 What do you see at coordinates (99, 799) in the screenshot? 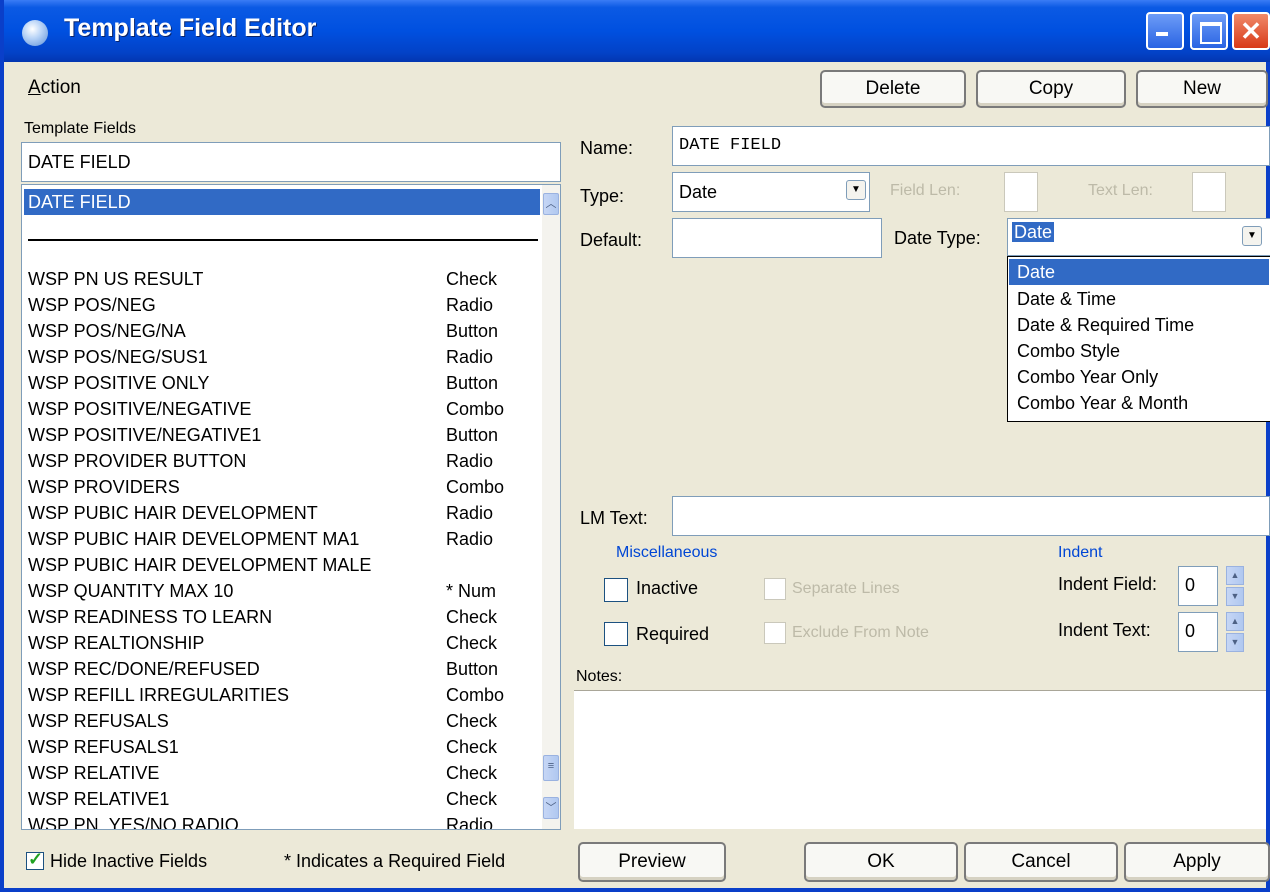
I see `list-item-name: WSP RELATIVE1` at bounding box center [99, 799].